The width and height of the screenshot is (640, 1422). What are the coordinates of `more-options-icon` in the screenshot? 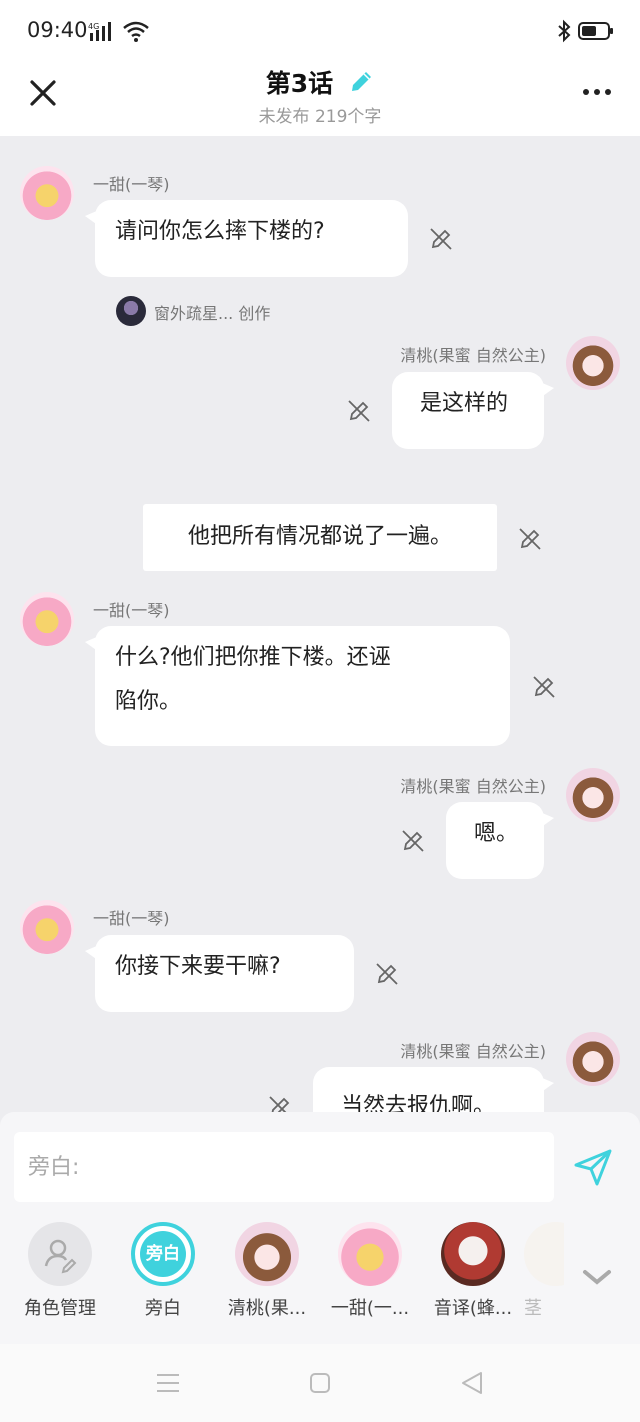 It's located at (597, 92).